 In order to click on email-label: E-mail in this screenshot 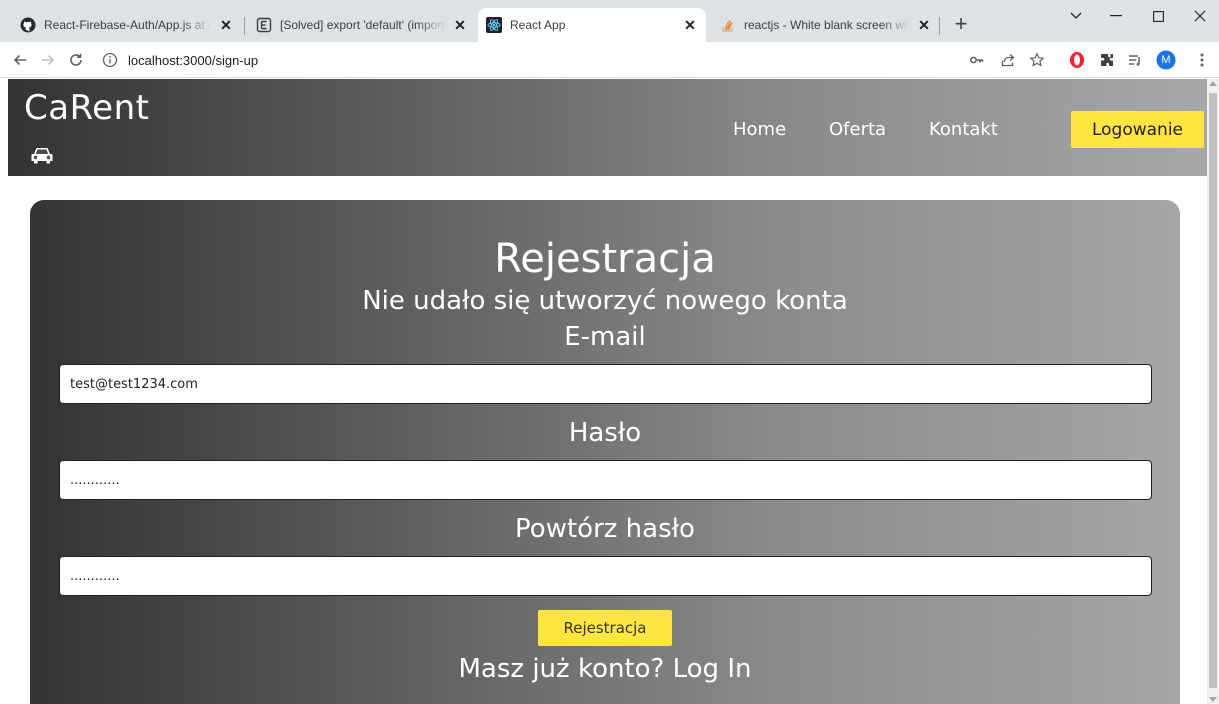, I will do `click(605, 337)`.